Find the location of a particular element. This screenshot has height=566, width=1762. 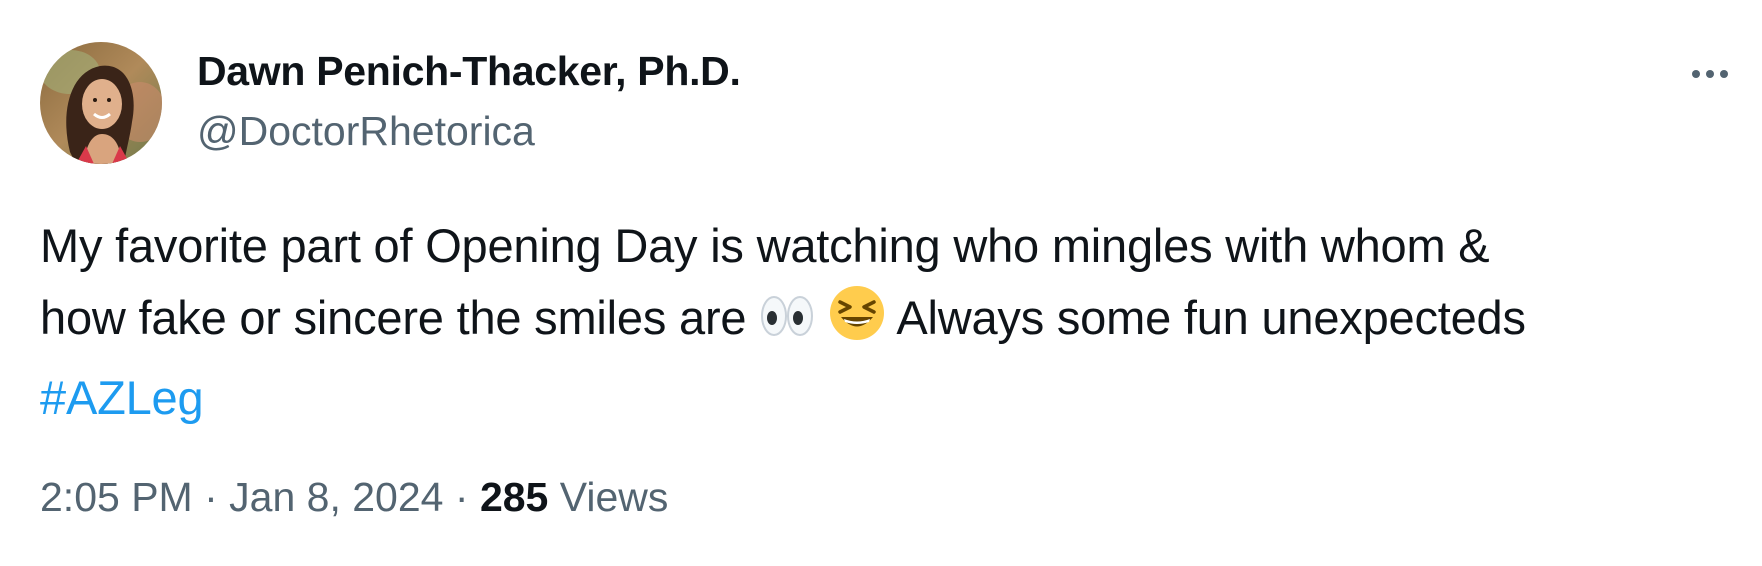

eyes-emoji-icon is located at coordinates (787, 326).